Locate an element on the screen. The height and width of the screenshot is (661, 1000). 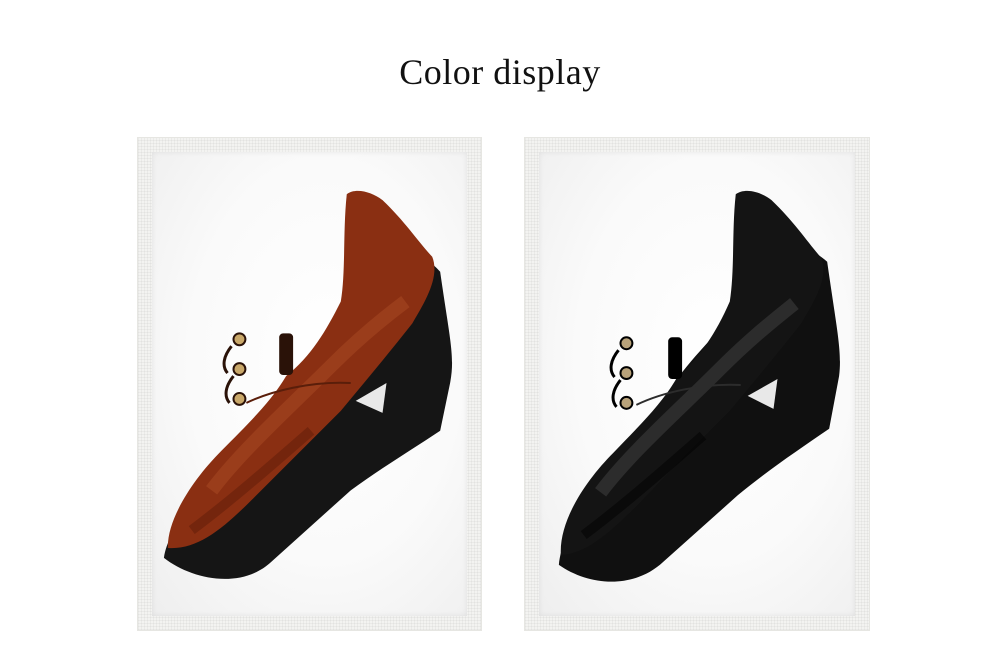
page-title: Color display is located at coordinates (500, 72).